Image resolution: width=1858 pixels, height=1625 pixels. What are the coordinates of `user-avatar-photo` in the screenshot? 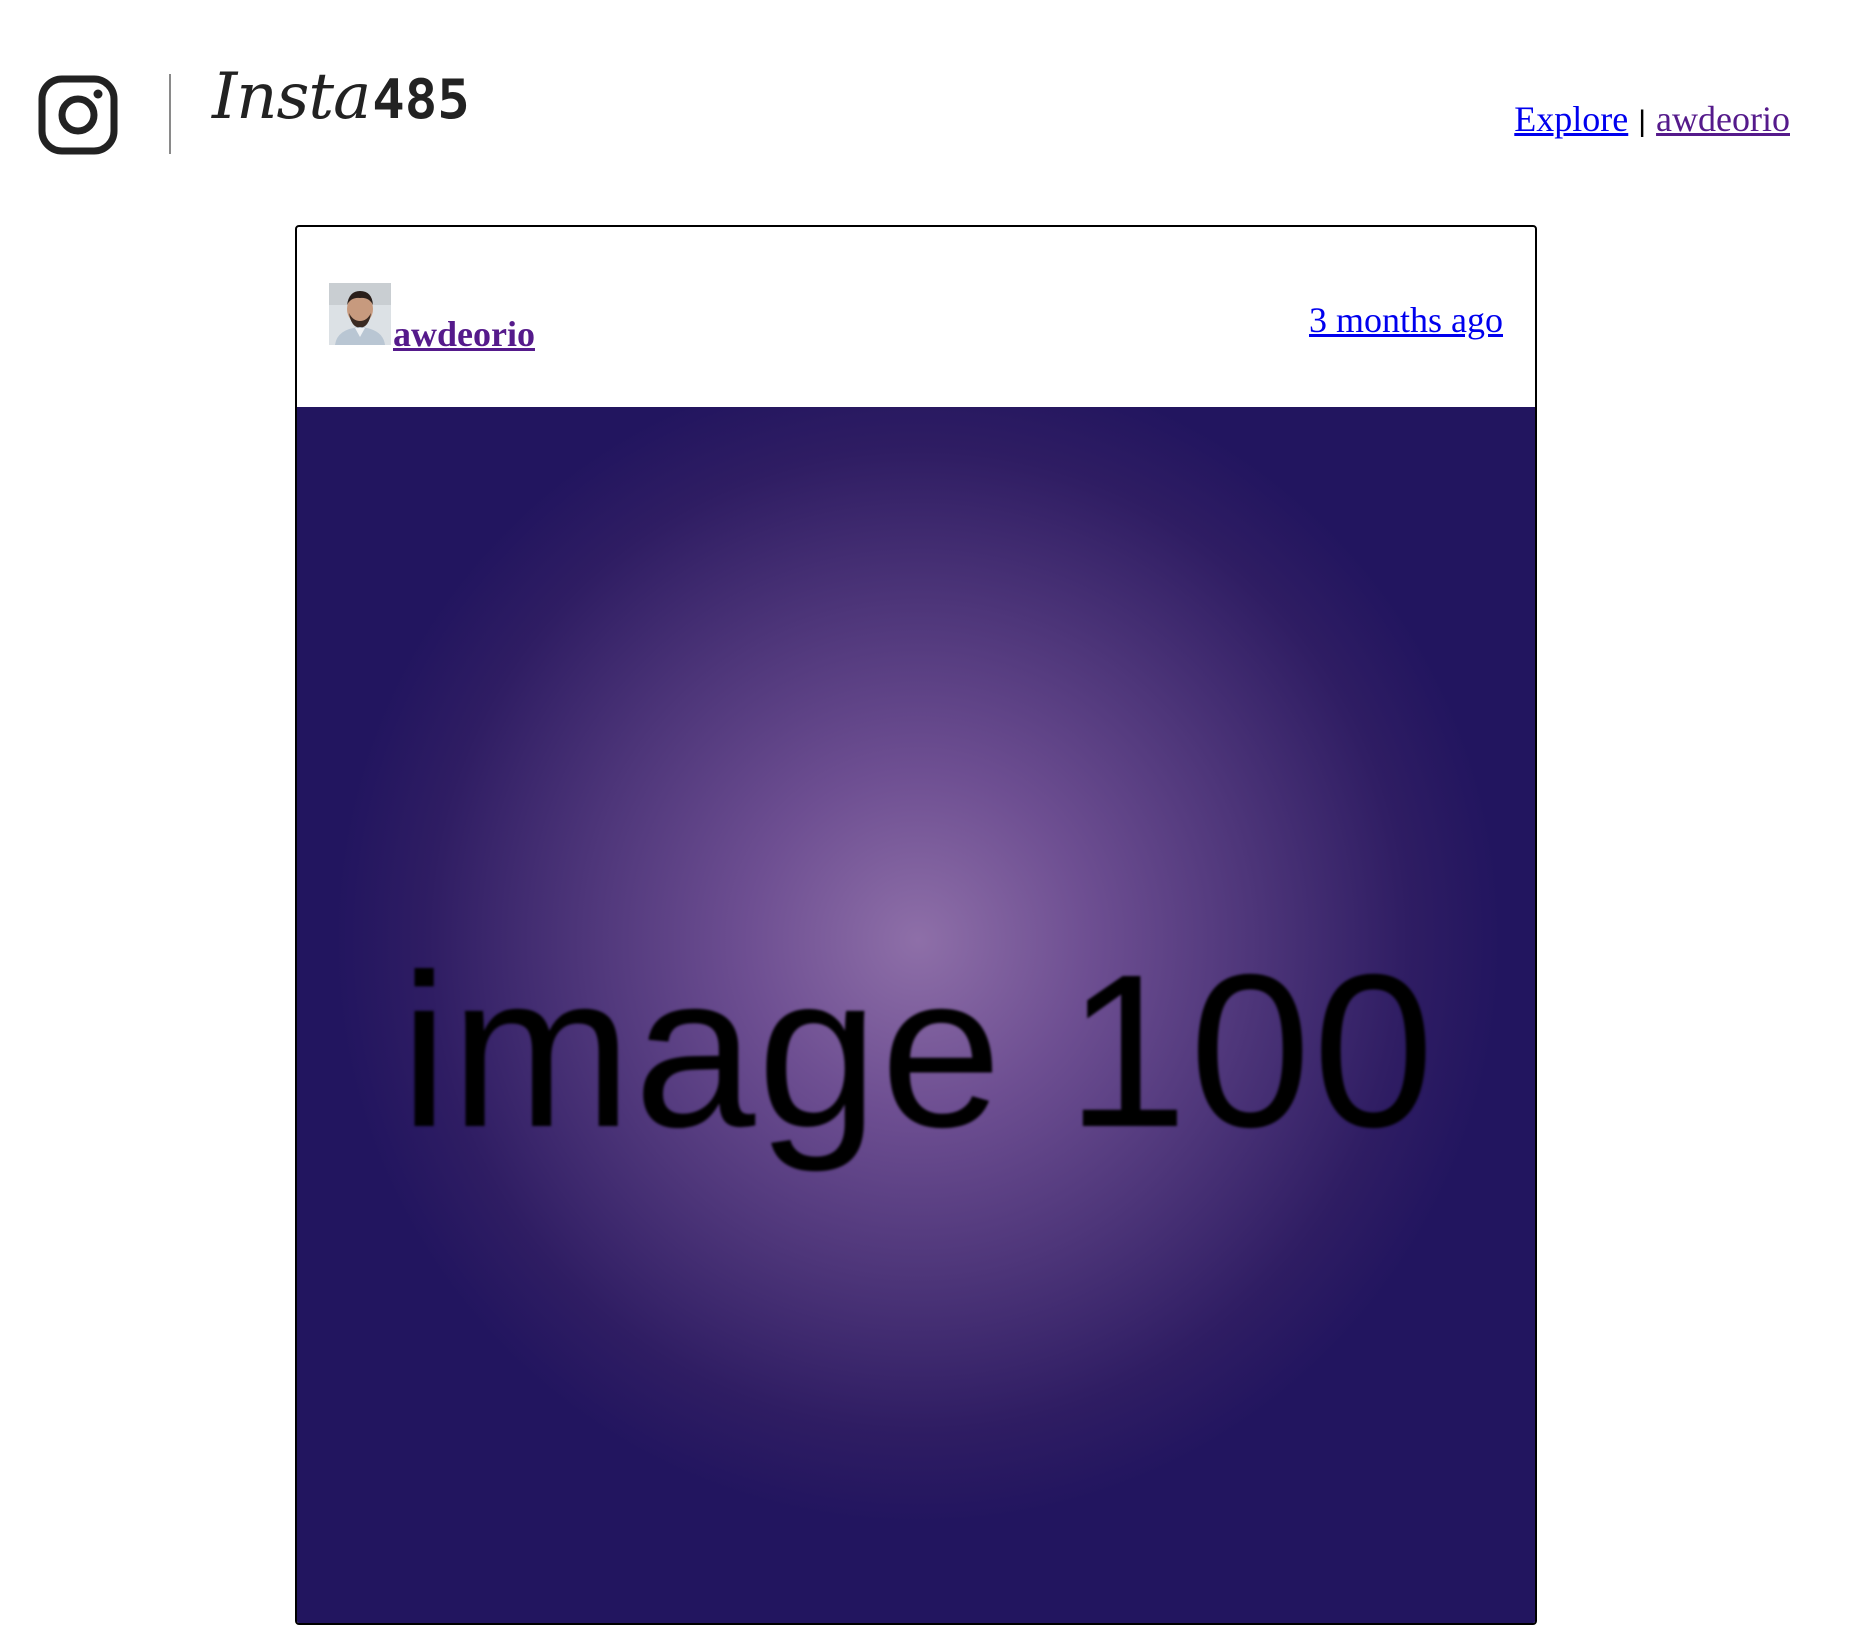 It's located at (360, 314).